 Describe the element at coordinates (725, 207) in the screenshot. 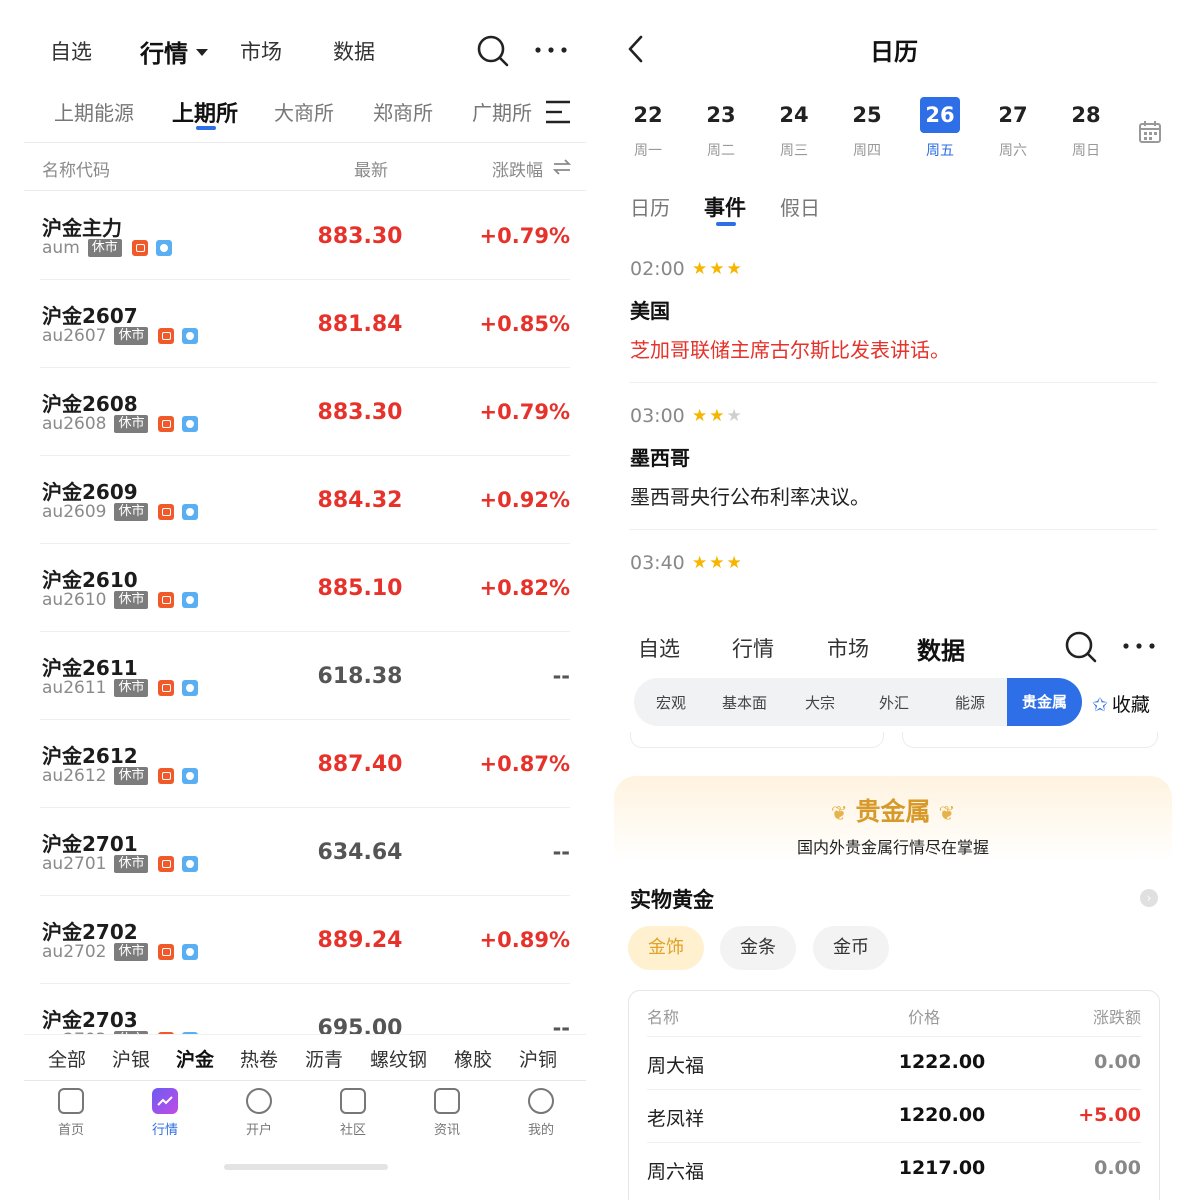

I see `tab-events: 事件` at that location.